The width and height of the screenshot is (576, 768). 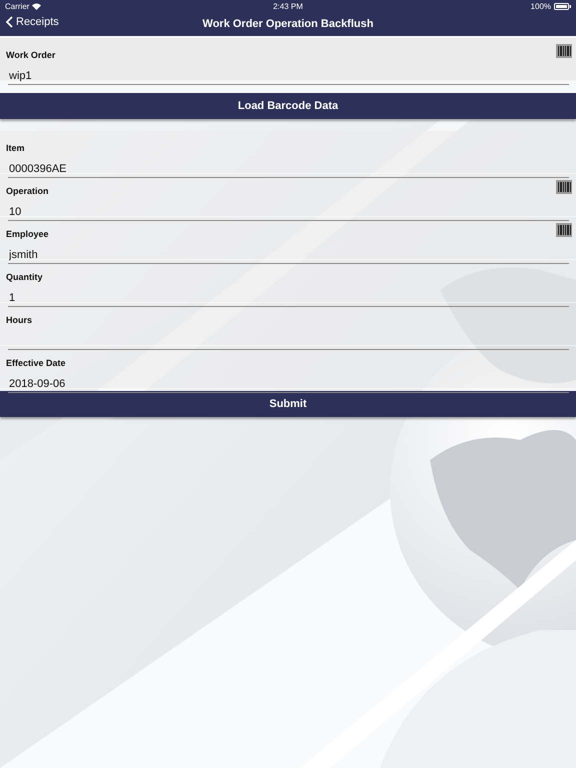 What do you see at coordinates (288, 106) in the screenshot?
I see `load-barcode-button: Load Barcode Data` at bounding box center [288, 106].